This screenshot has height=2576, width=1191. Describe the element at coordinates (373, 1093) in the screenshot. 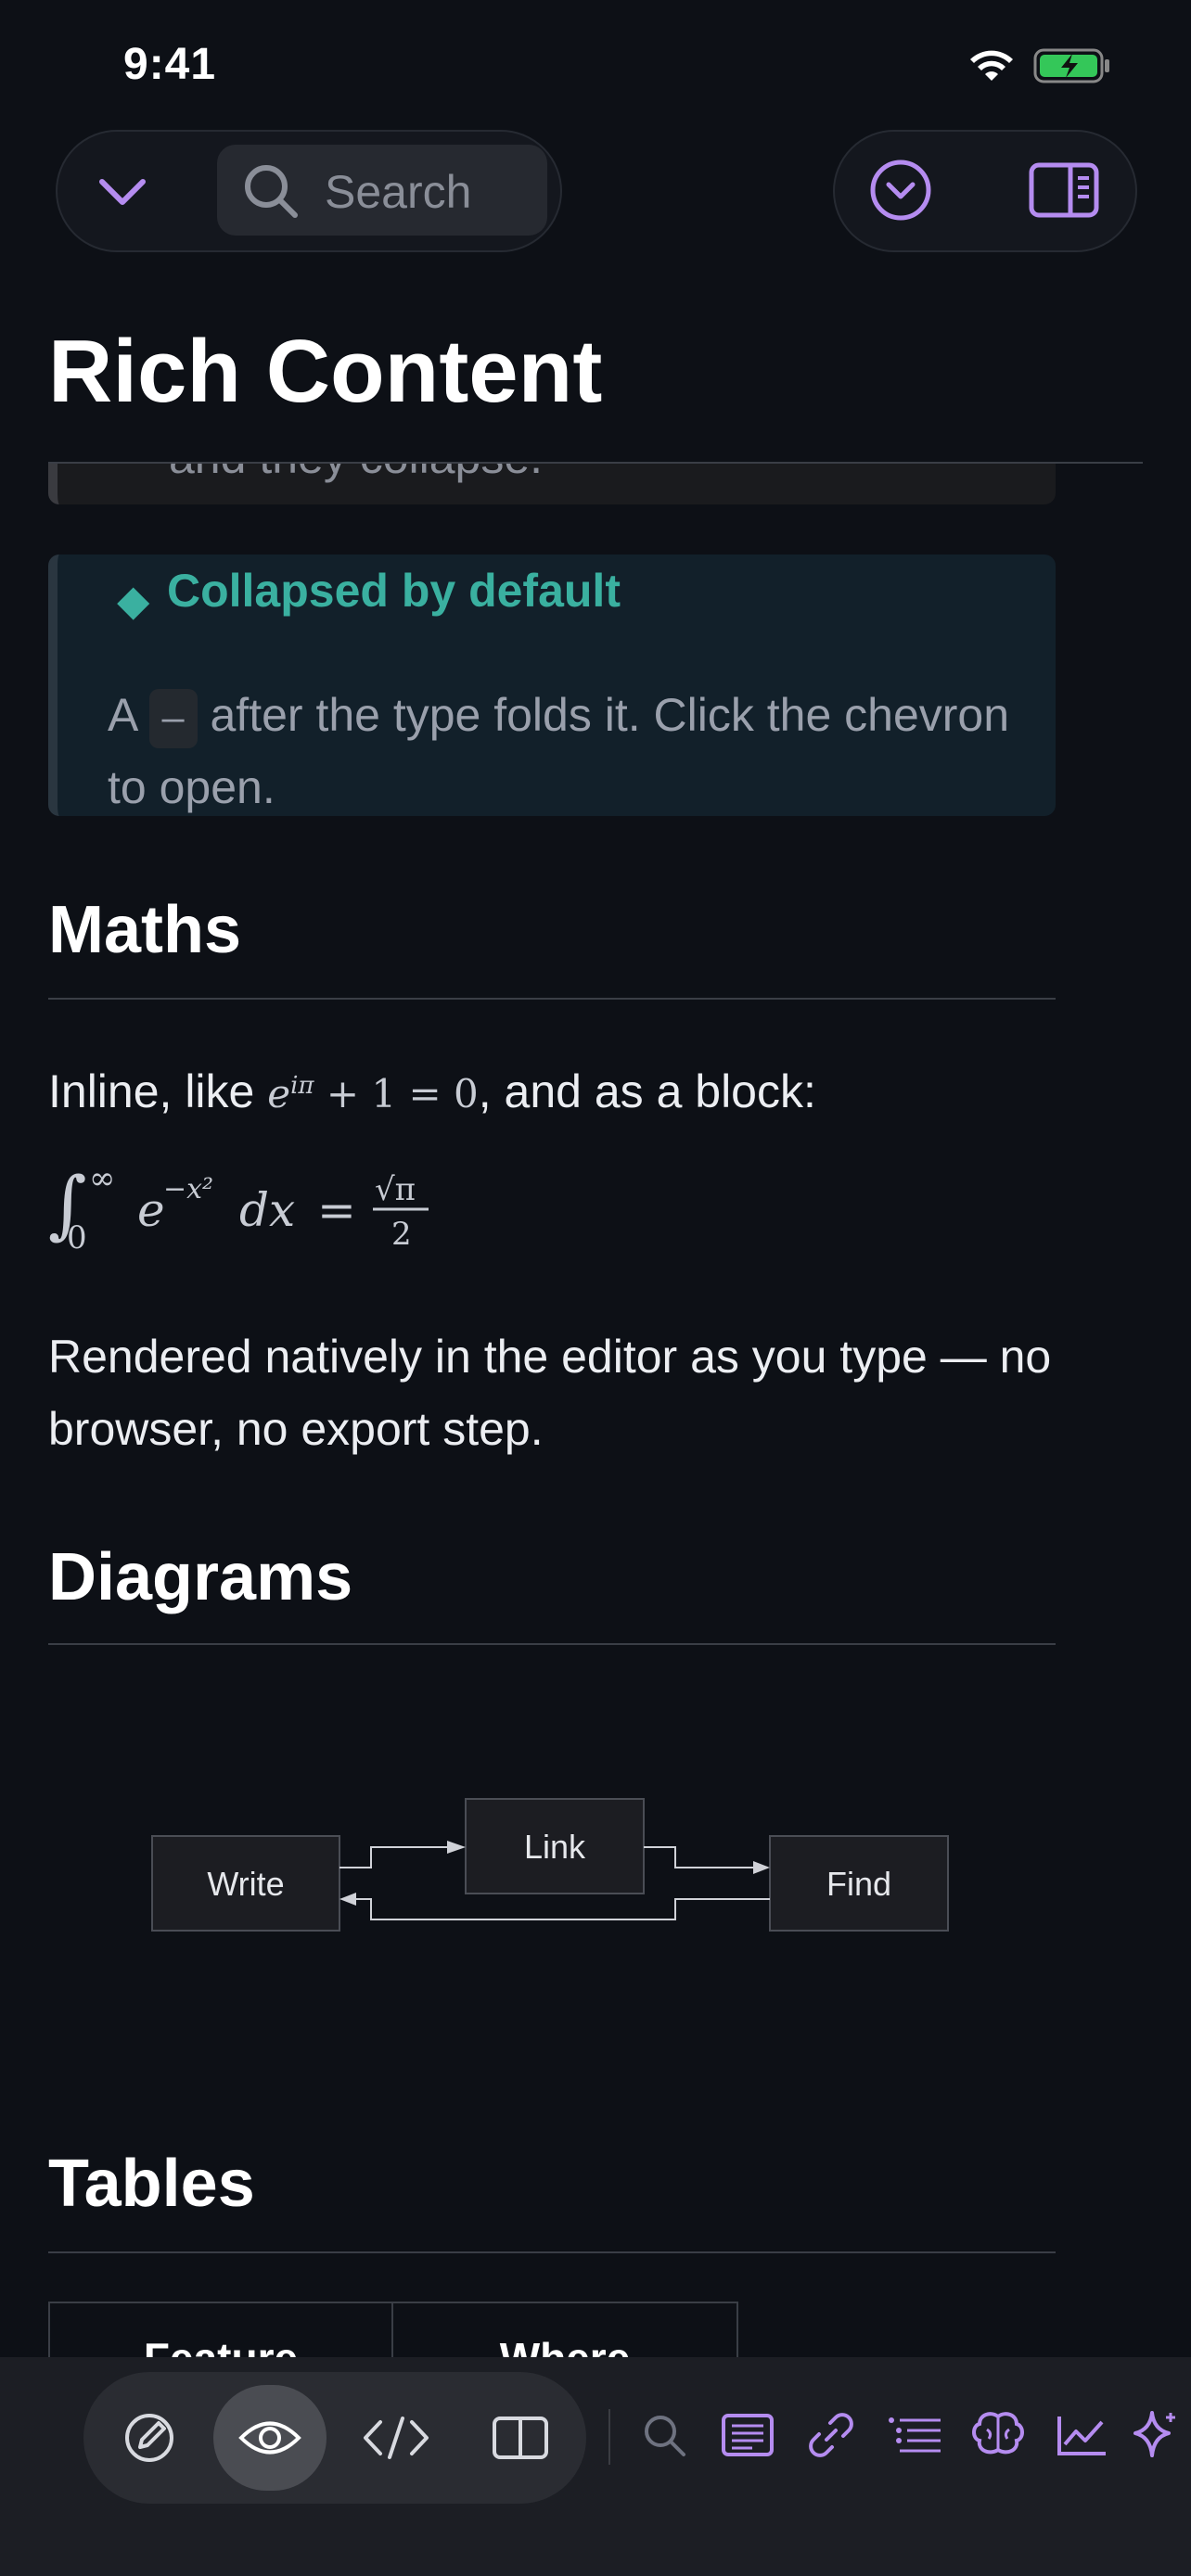

I see `inline-equation: eiπ + 1 = 0` at that location.